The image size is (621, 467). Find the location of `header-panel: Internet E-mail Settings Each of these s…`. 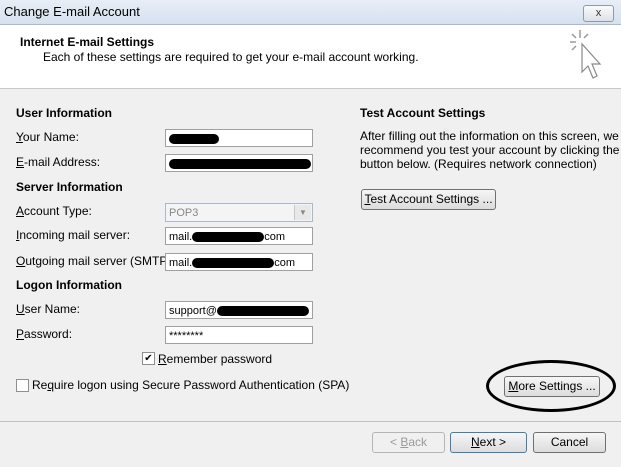

header-panel: Internet E-mail Settings Each of these s… is located at coordinates (310, 57).